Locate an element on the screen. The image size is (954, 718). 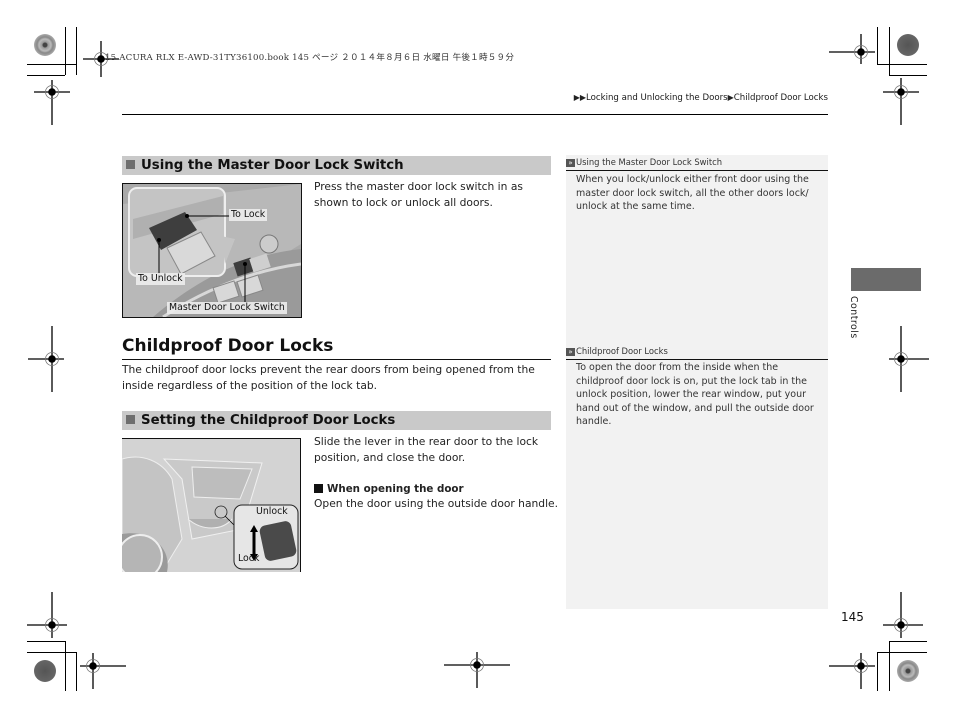
note-title: » Childproof Door Locks is located at coordinates (617, 351).